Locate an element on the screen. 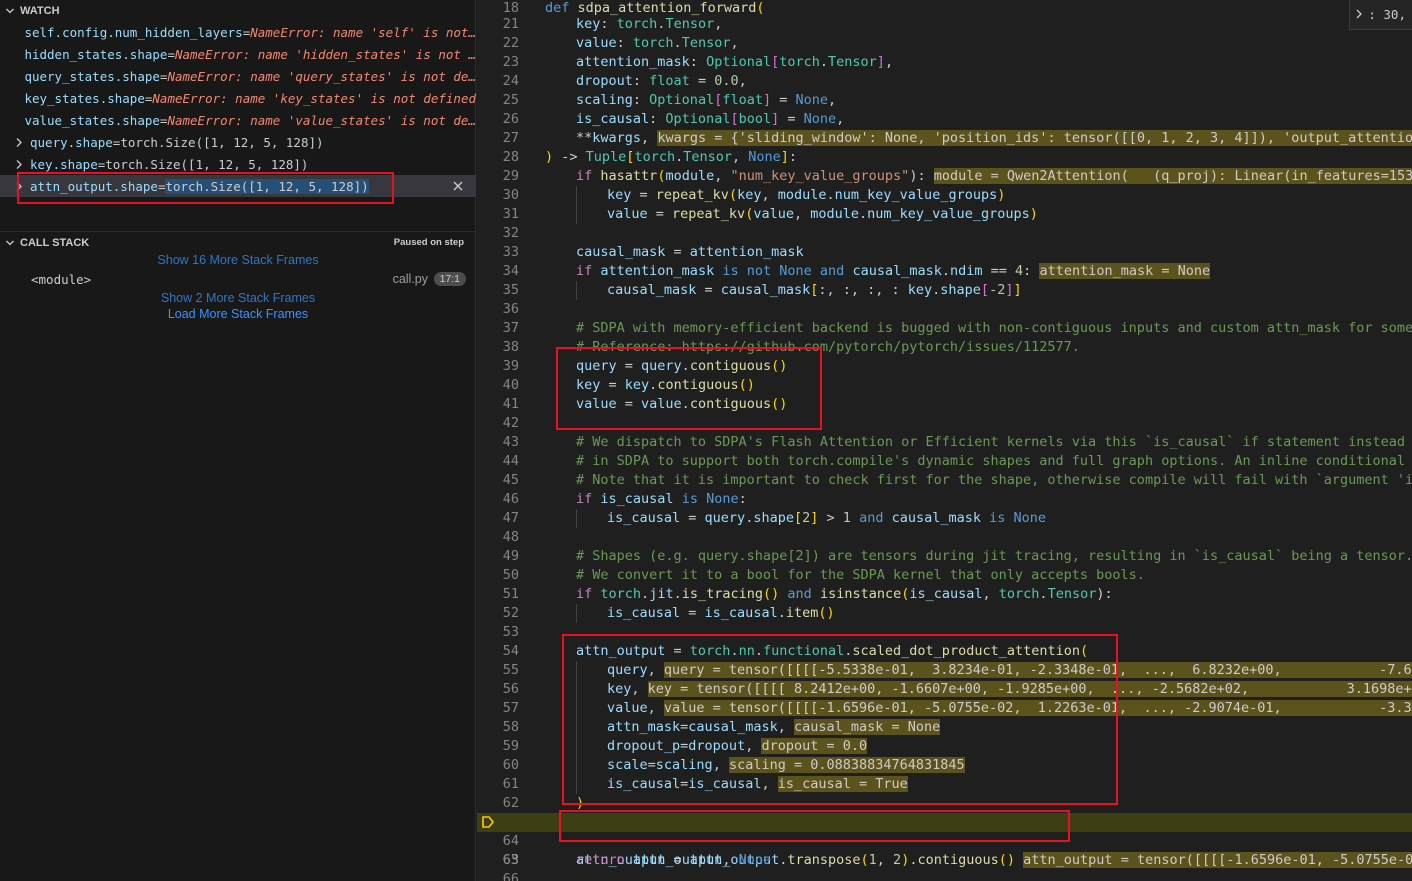  inline-value: dropout = 0.0 is located at coordinates (814, 746).